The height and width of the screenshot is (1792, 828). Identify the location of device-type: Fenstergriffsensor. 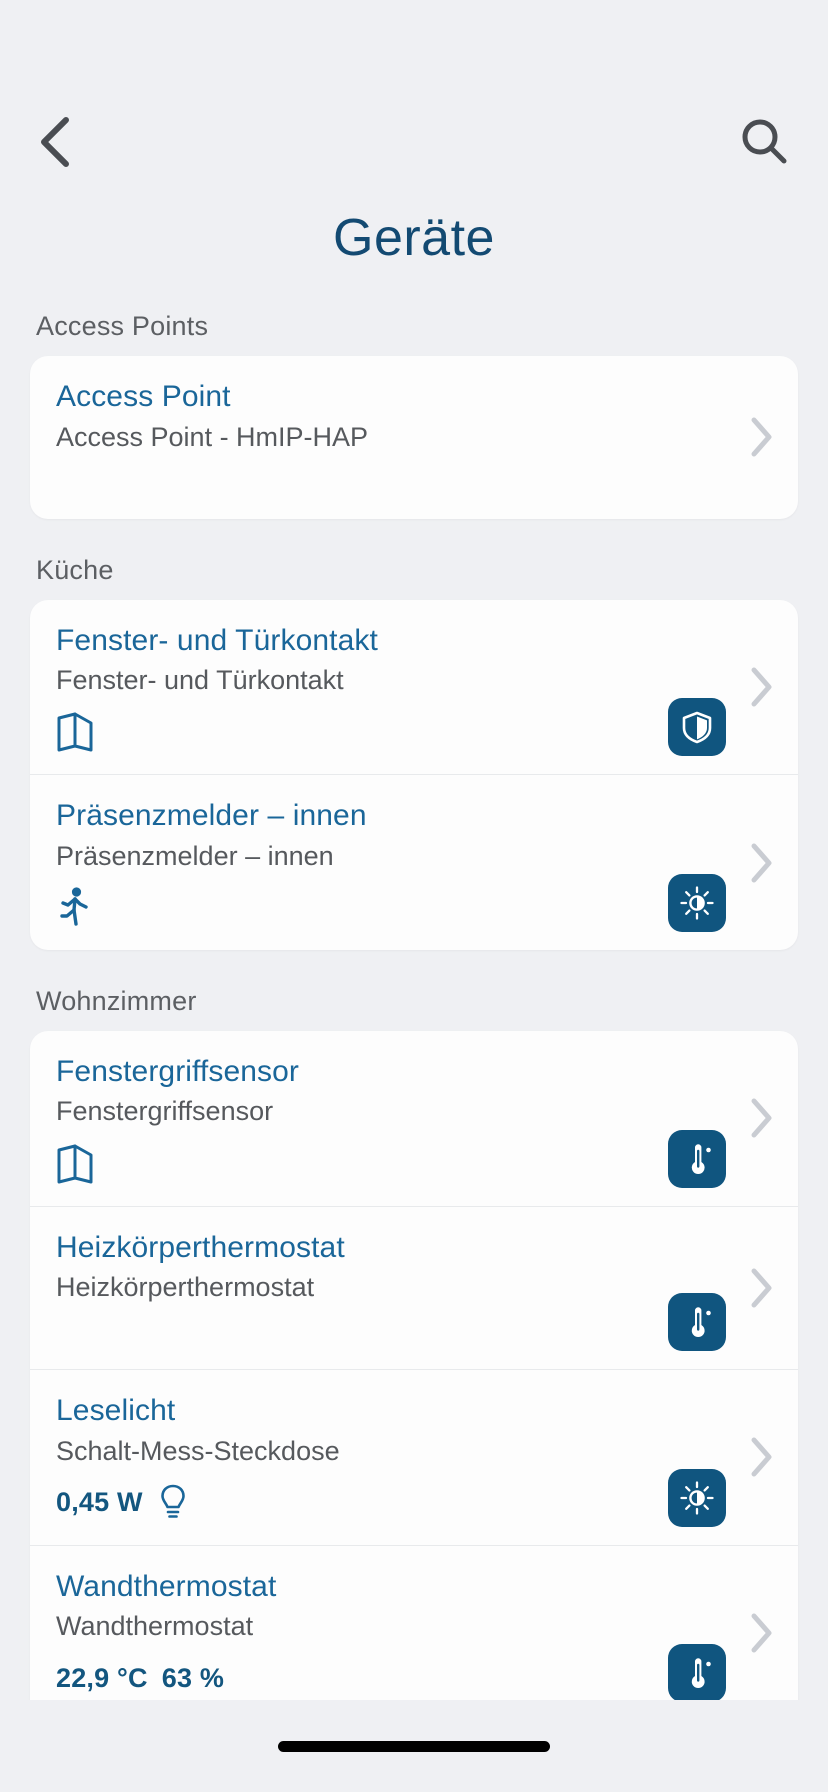
(165, 1111).